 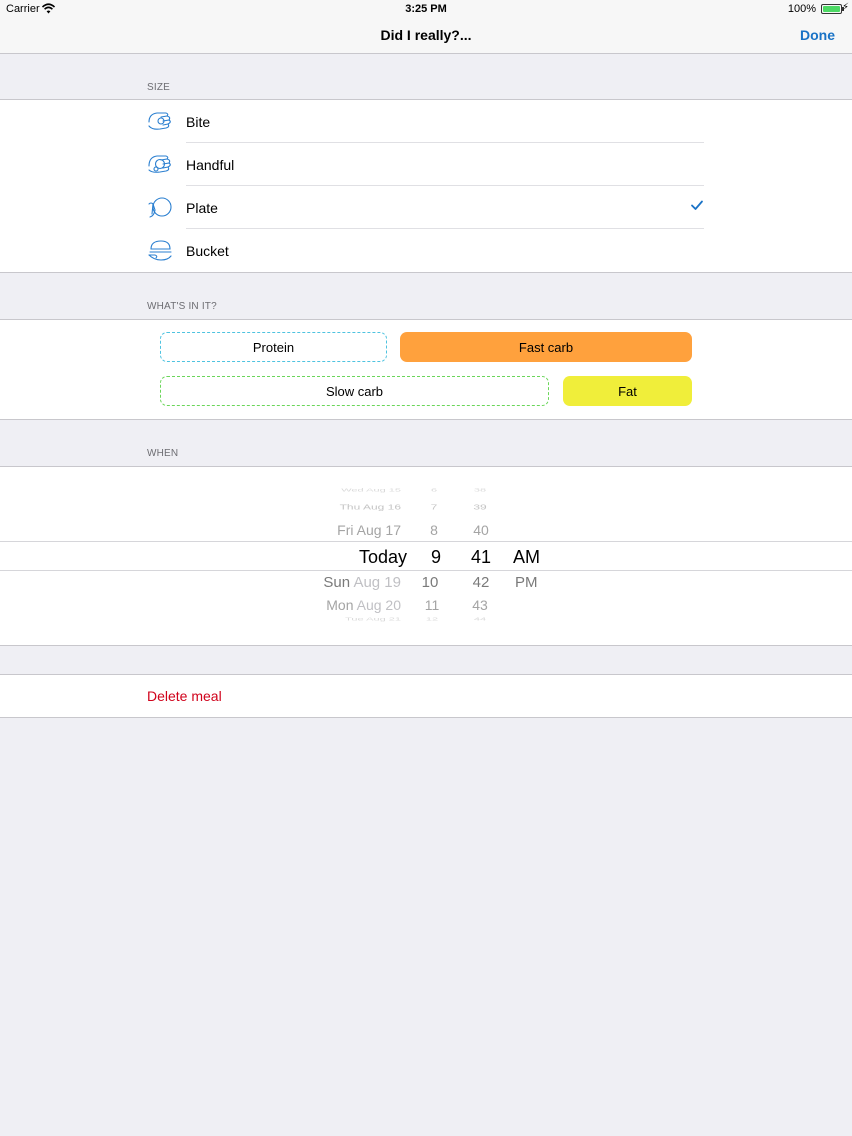 What do you see at coordinates (325, 489) in the screenshot?
I see `picker-date-item: Wed Aug 15` at bounding box center [325, 489].